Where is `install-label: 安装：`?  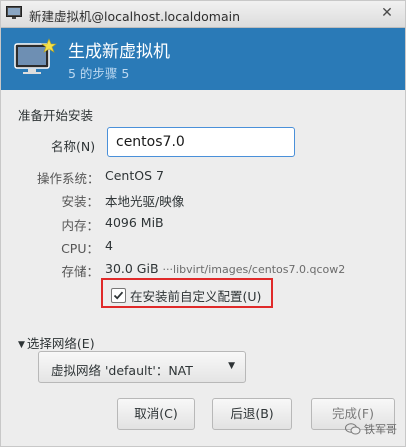
install-label: 安装： is located at coordinates (80, 201).